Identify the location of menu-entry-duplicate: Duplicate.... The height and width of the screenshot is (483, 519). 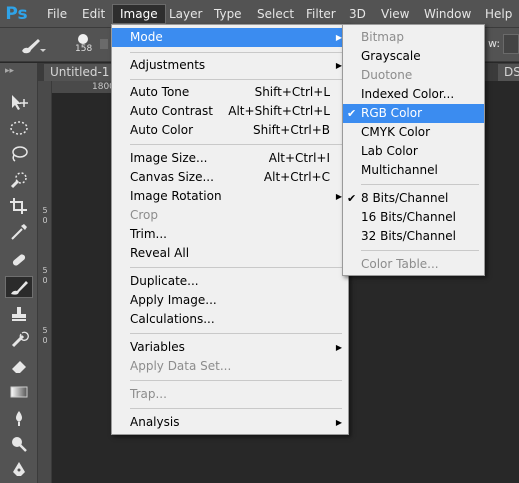
(230, 281).